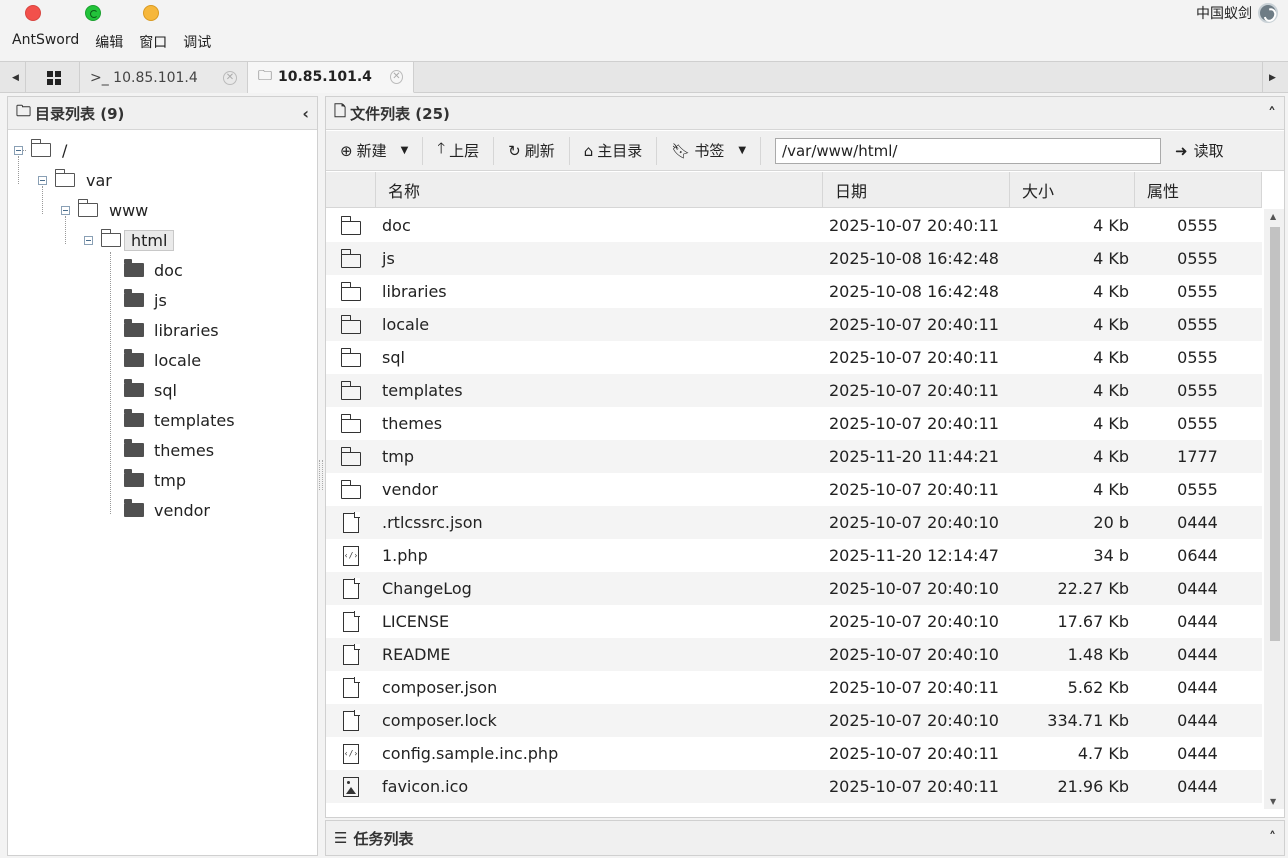  Describe the element at coordinates (162, 360) in the screenshot. I see `tree-node-child: locale` at that location.